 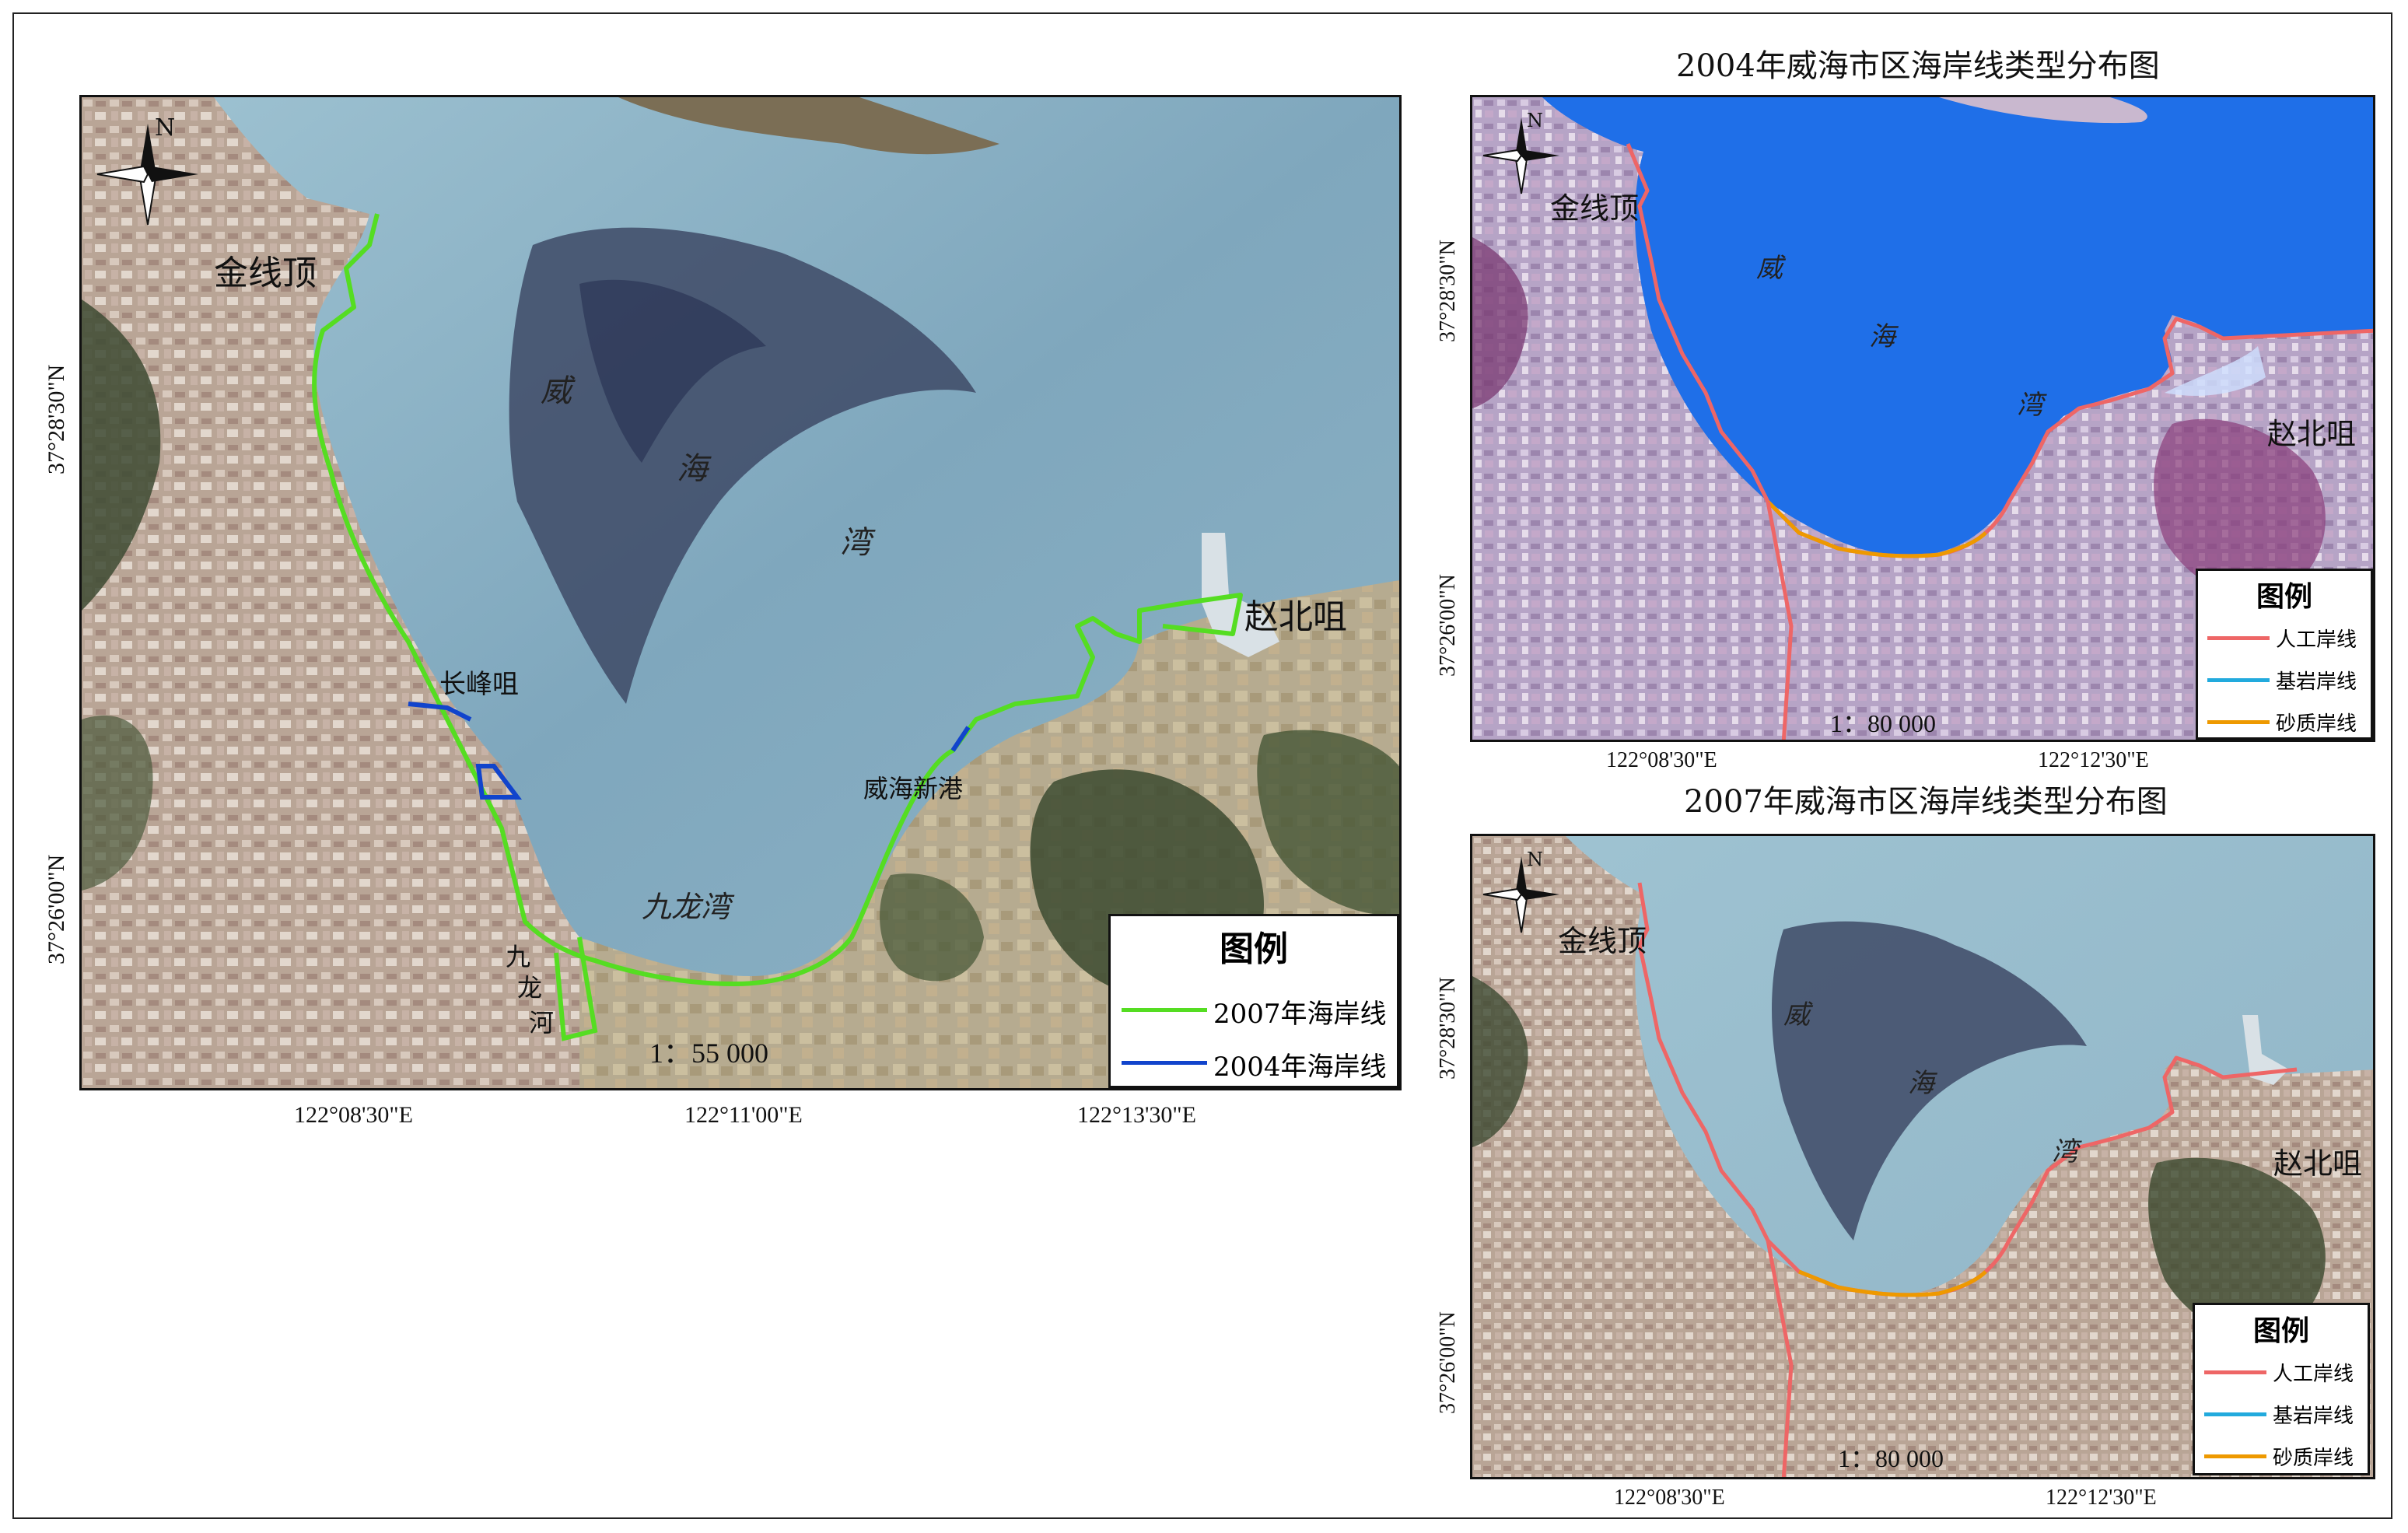 I want to click on main-legend-swatch-2007, so click(x=1164, y=1010).